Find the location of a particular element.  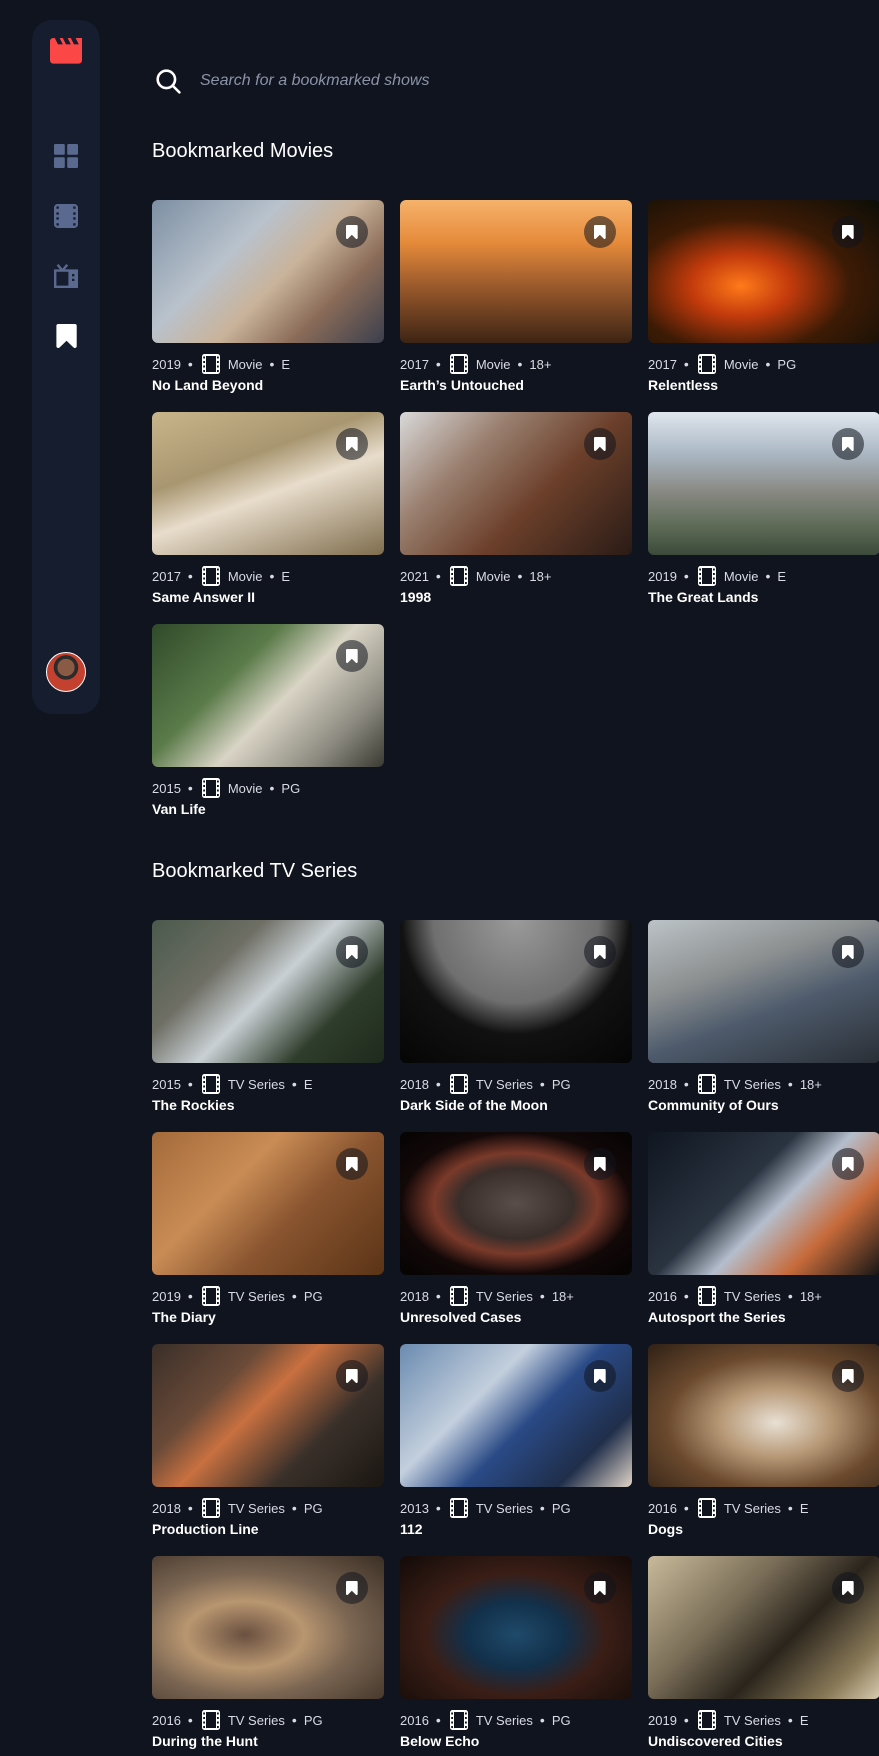

card-title: Community of Ours is located at coordinates (713, 1105).